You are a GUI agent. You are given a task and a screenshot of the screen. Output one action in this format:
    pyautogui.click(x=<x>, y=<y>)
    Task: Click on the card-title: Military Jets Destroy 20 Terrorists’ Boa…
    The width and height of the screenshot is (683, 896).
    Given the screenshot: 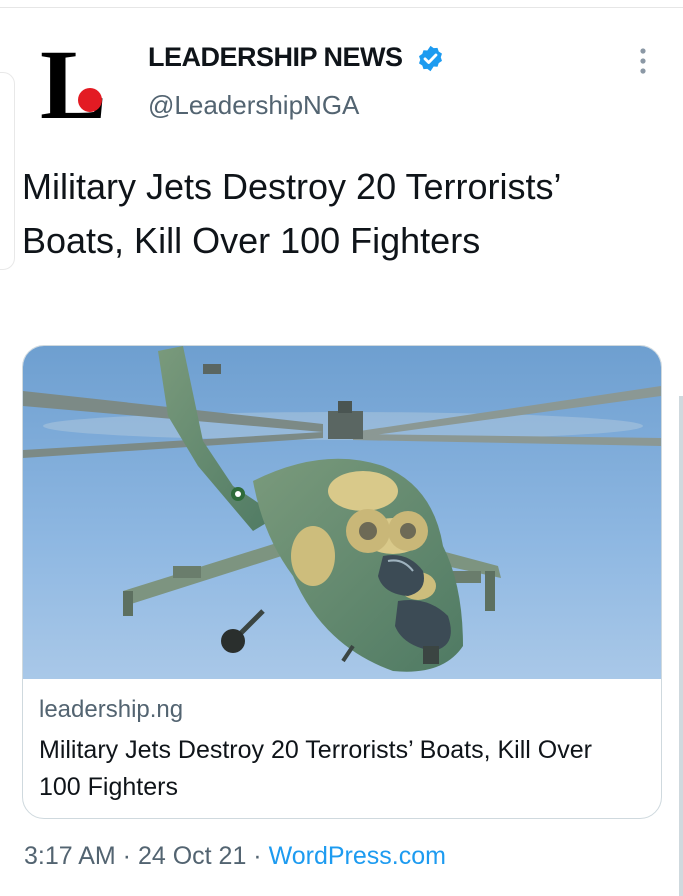 What is the action you would take?
    pyautogui.click(x=339, y=769)
    